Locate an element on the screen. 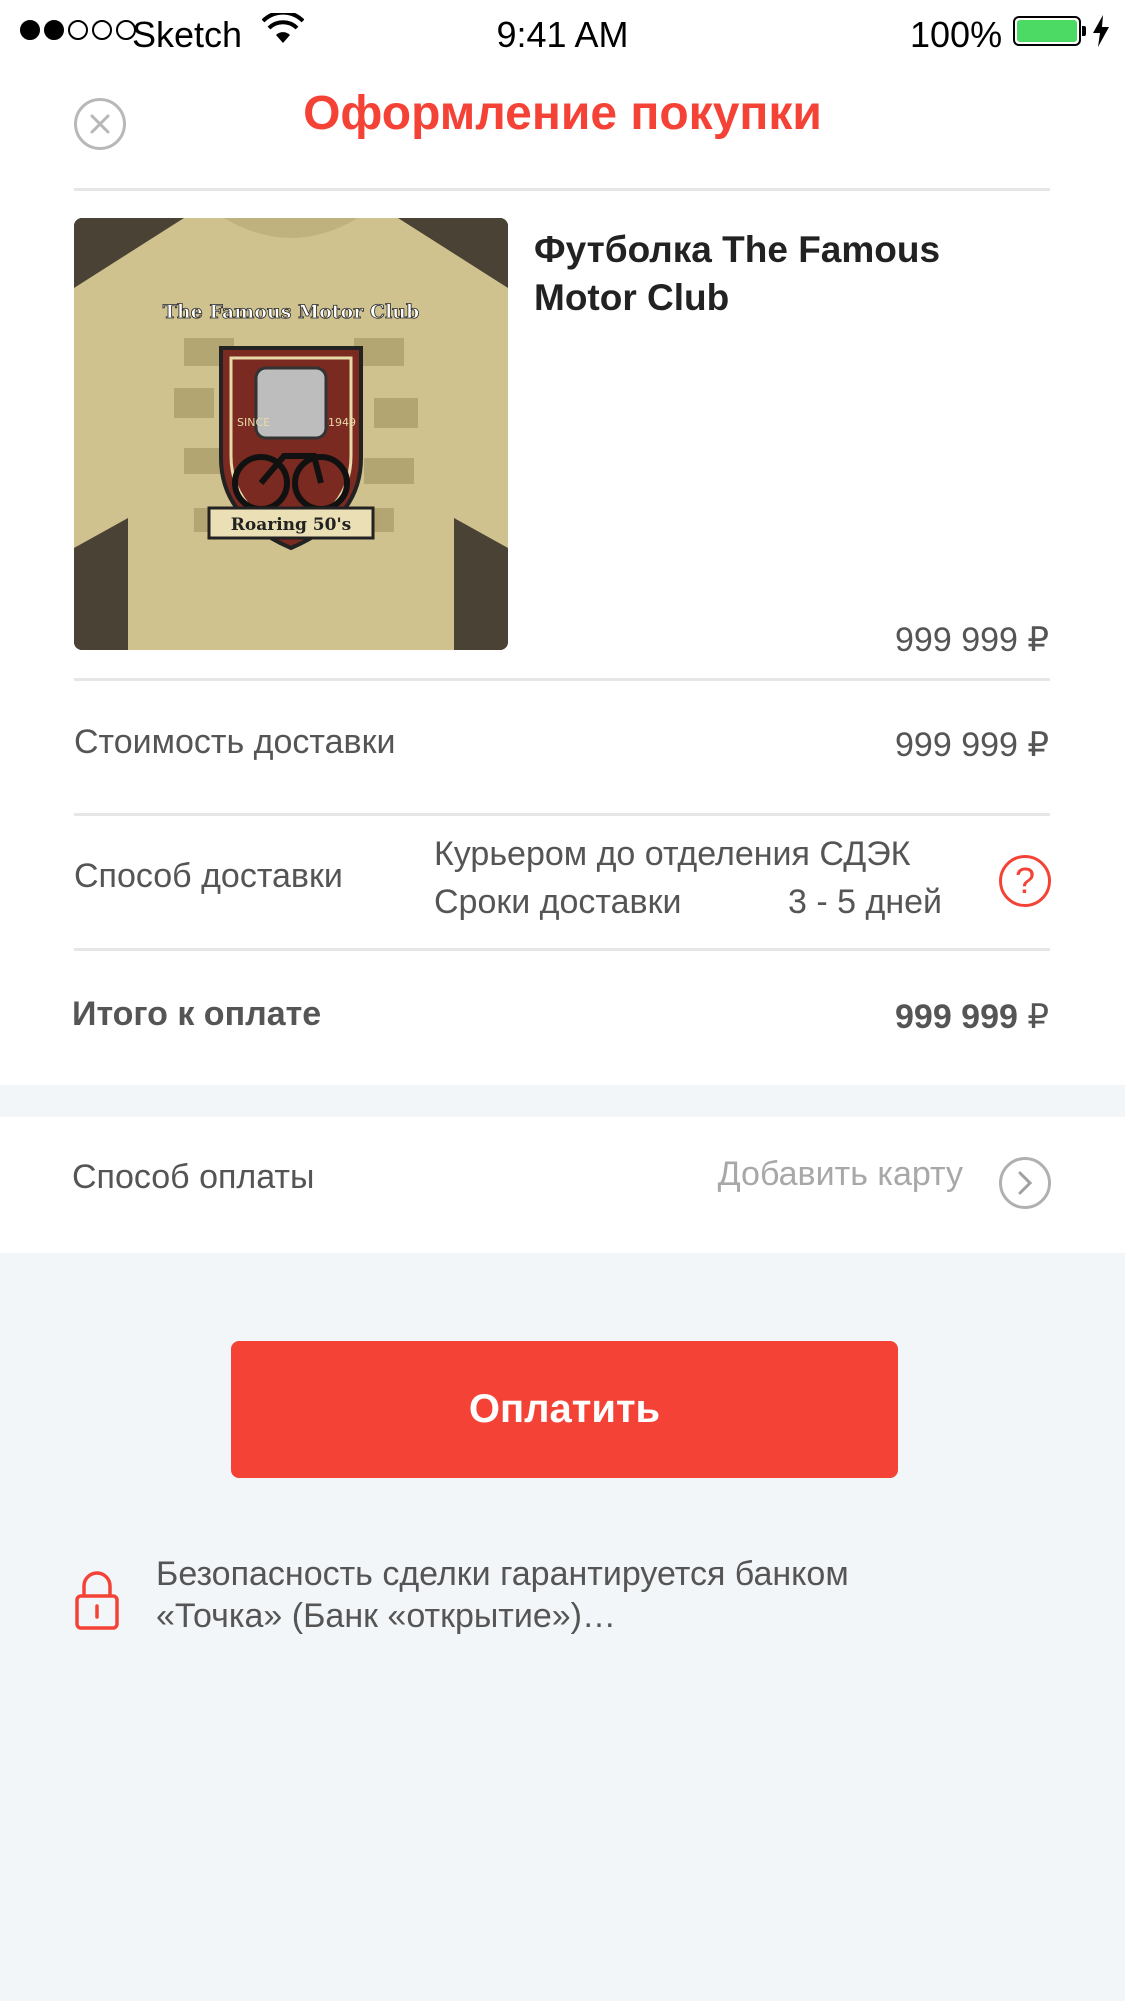 This screenshot has width=1125, height=2001. delivery-cost-label: Стоимость доставки is located at coordinates (235, 742).